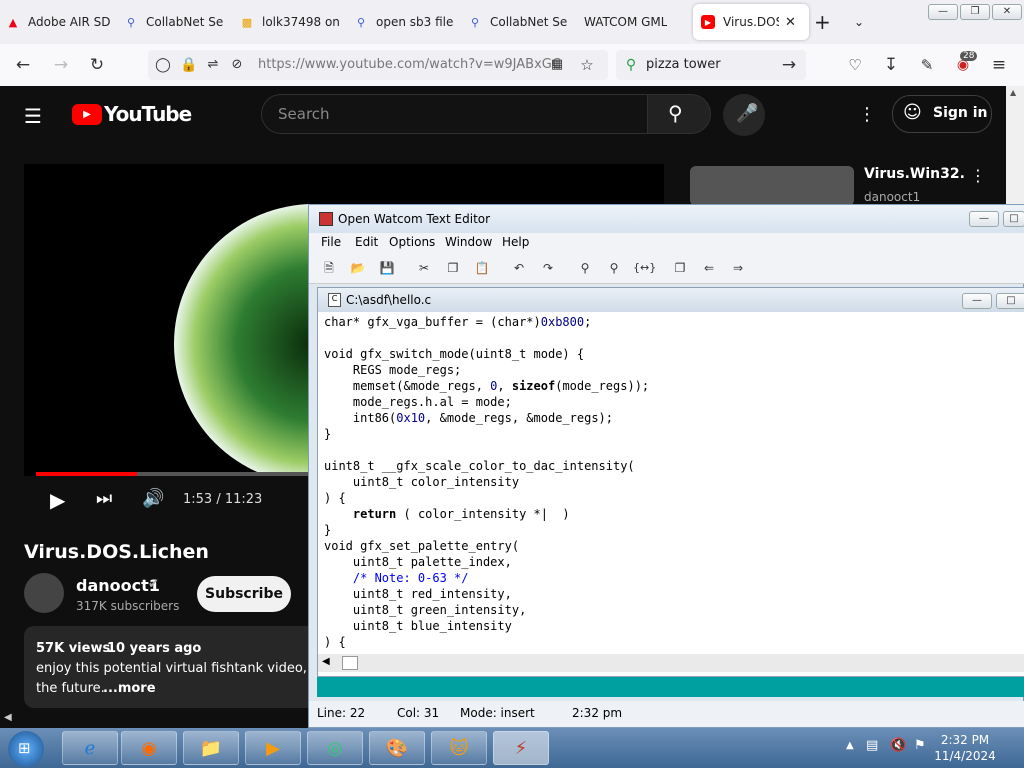 The image size is (1024, 768). I want to click on watcom-maximize-button: □, so click(1013, 219).